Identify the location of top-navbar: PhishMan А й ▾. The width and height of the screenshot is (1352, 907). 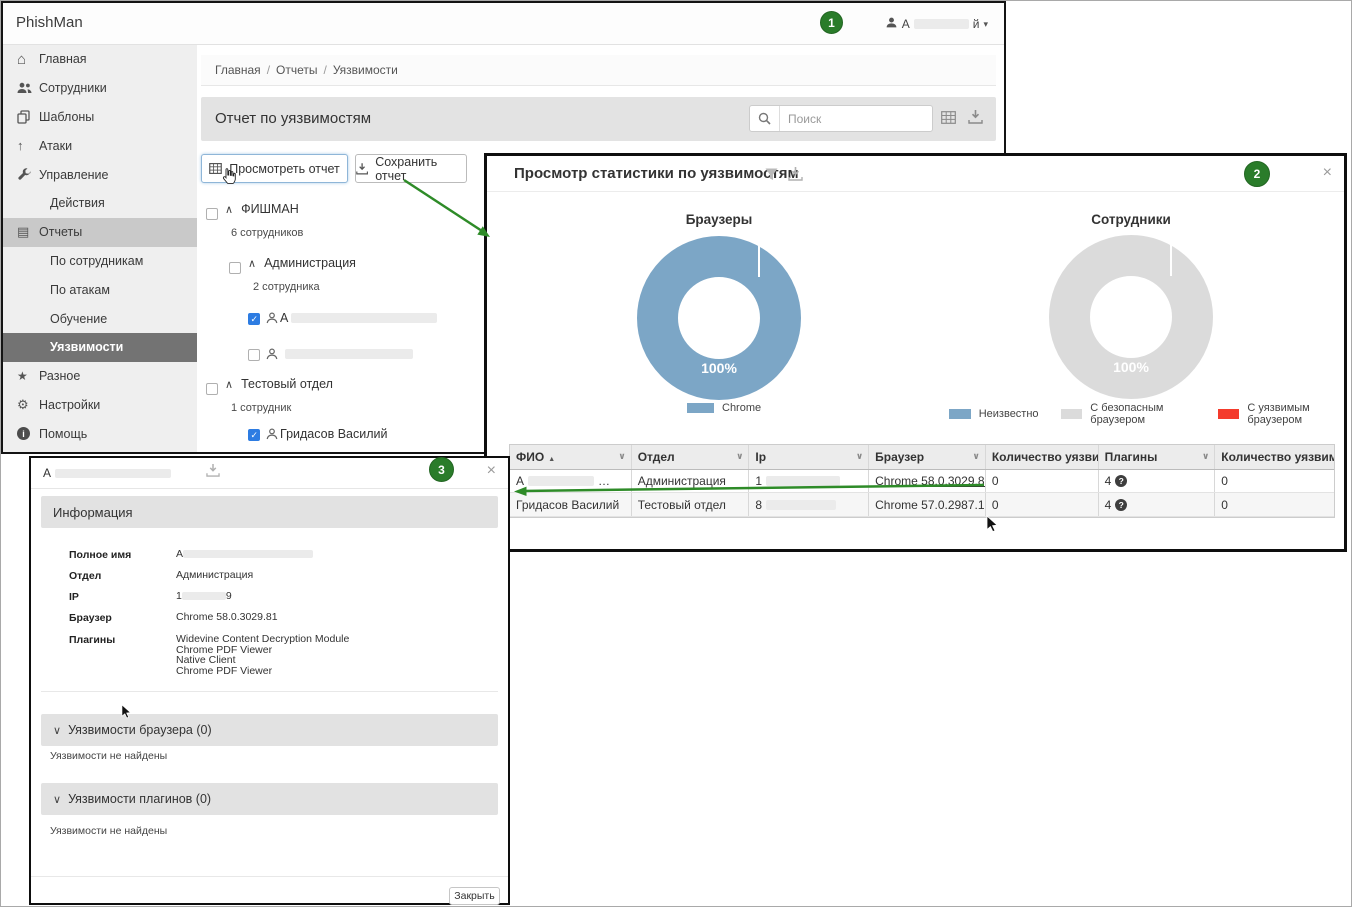
(503, 24).